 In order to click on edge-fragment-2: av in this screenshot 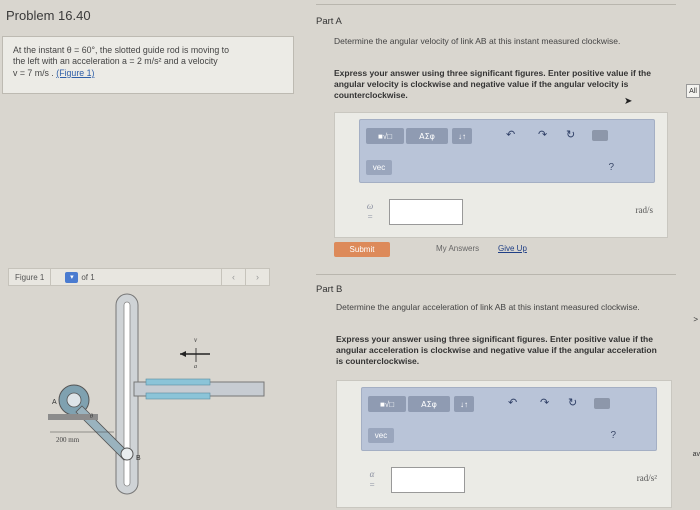, I will do `click(696, 454)`.